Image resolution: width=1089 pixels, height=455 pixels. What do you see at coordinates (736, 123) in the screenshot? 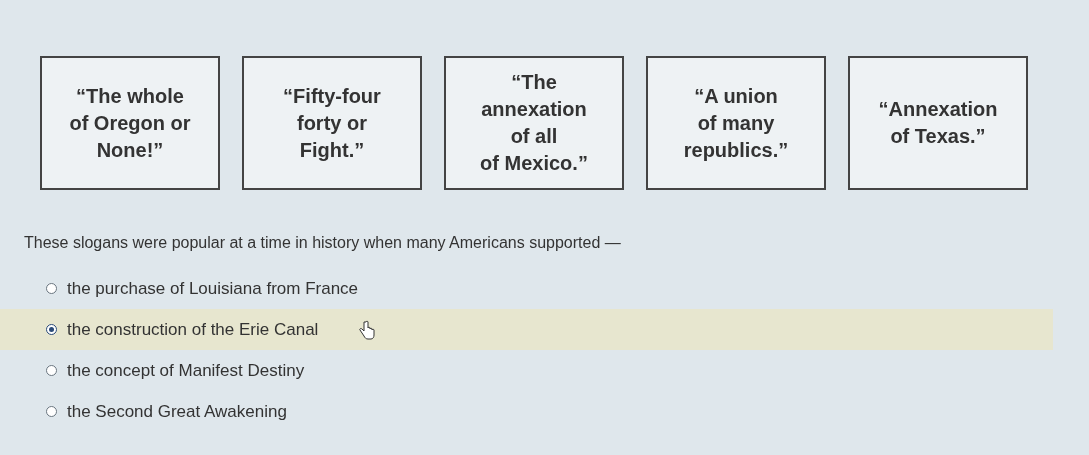
I see `slogan-card: “A union of many republics.”` at bounding box center [736, 123].